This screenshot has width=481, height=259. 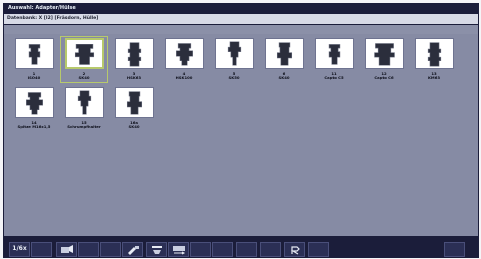 What do you see at coordinates (241, 19) in the screenshot?
I see `database-path: Datenbank: X [I2] [Fräsdorn, Hülle]` at bounding box center [241, 19].